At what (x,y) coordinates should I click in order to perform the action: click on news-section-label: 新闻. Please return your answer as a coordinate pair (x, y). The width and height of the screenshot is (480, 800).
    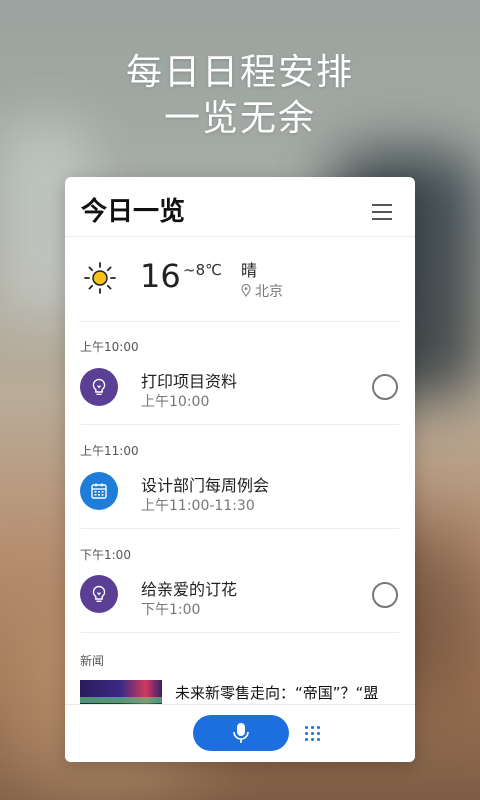
    Looking at the image, I should click on (92, 661).